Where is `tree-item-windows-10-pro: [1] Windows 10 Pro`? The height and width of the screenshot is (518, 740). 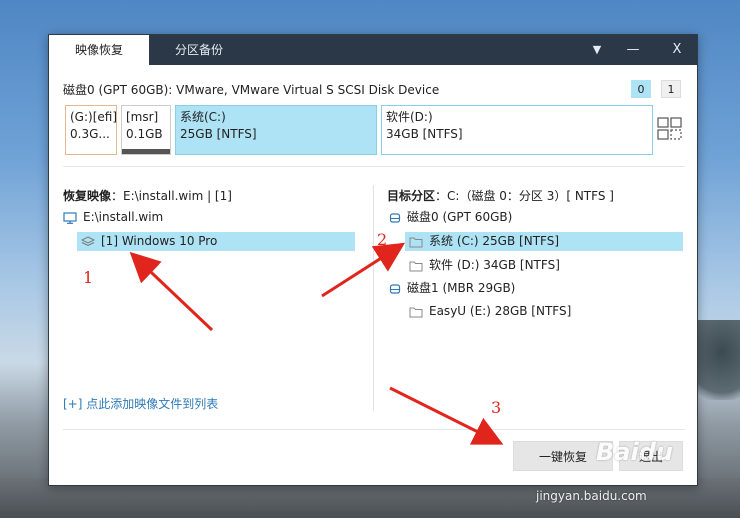 tree-item-windows-10-pro: [1] Windows 10 Pro is located at coordinates (216, 241).